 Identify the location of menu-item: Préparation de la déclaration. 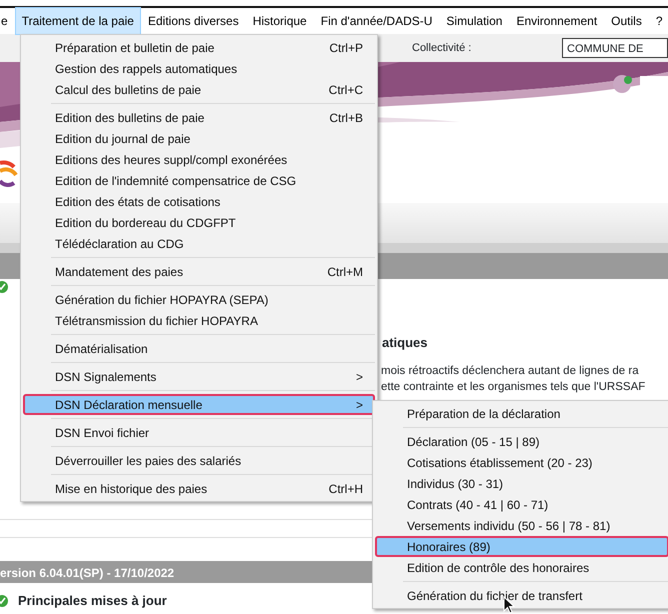
(521, 413).